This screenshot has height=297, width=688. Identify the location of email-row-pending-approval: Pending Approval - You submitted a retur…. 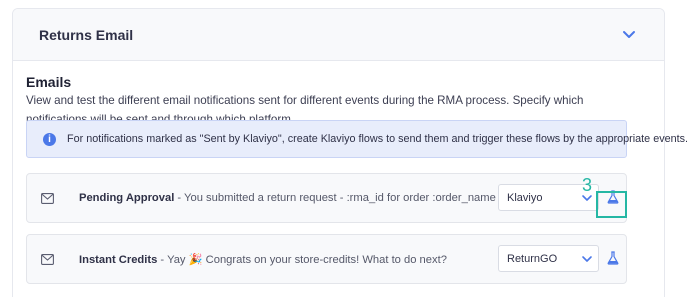
(326, 198).